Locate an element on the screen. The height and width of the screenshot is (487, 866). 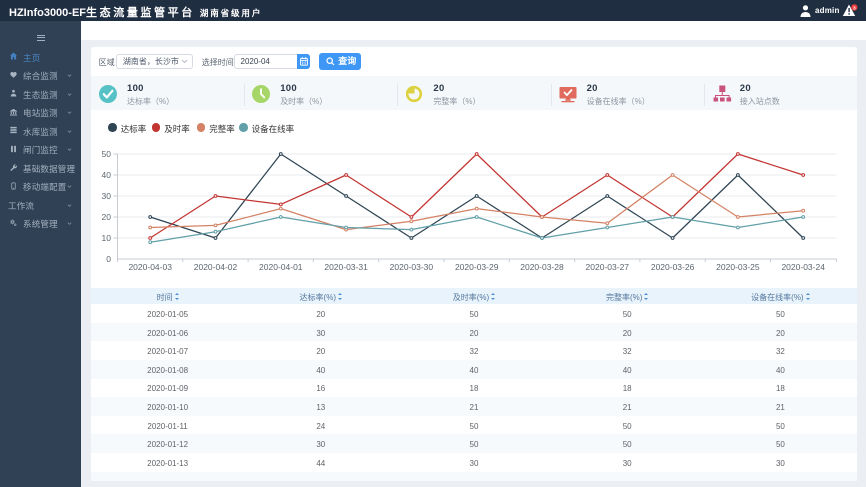
svg-text: 2020-03-30 is located at coordinates (412, 267).